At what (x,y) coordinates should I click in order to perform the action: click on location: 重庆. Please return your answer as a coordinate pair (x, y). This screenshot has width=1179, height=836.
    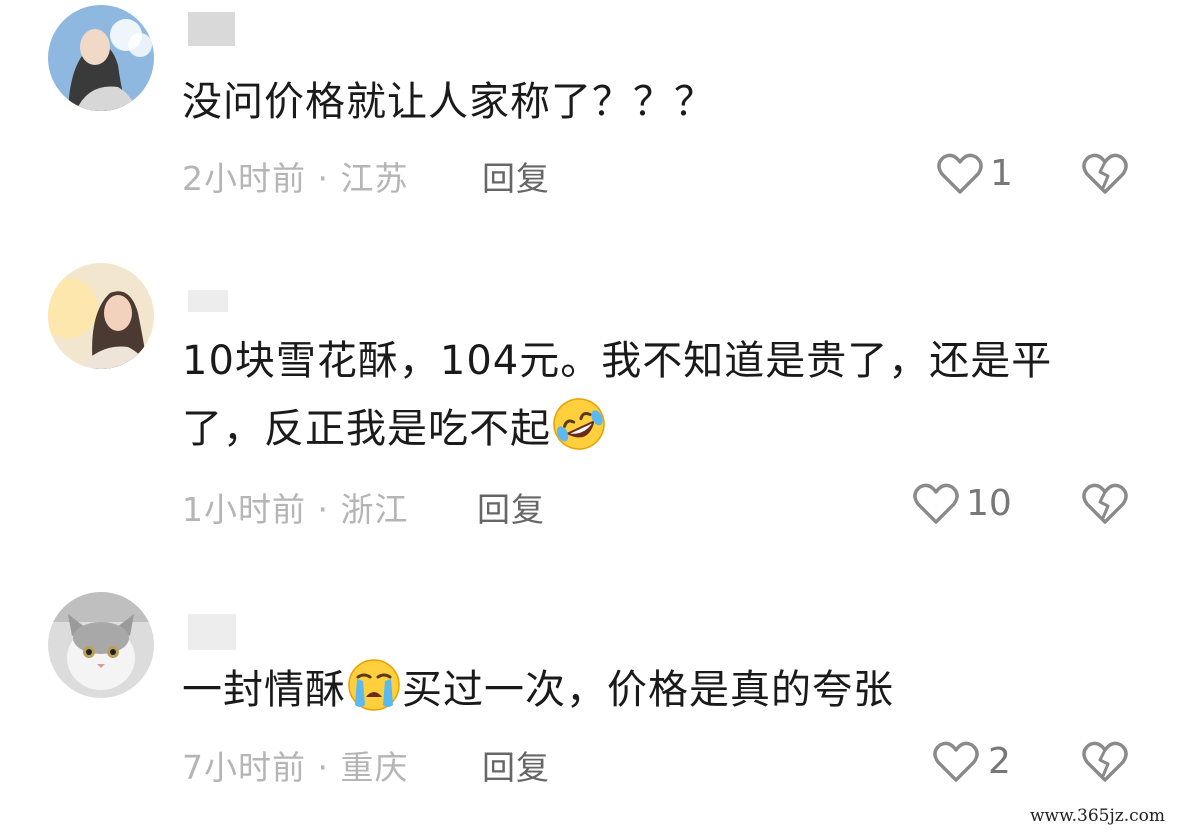
    Looking at the image, I should click on (374, 767).